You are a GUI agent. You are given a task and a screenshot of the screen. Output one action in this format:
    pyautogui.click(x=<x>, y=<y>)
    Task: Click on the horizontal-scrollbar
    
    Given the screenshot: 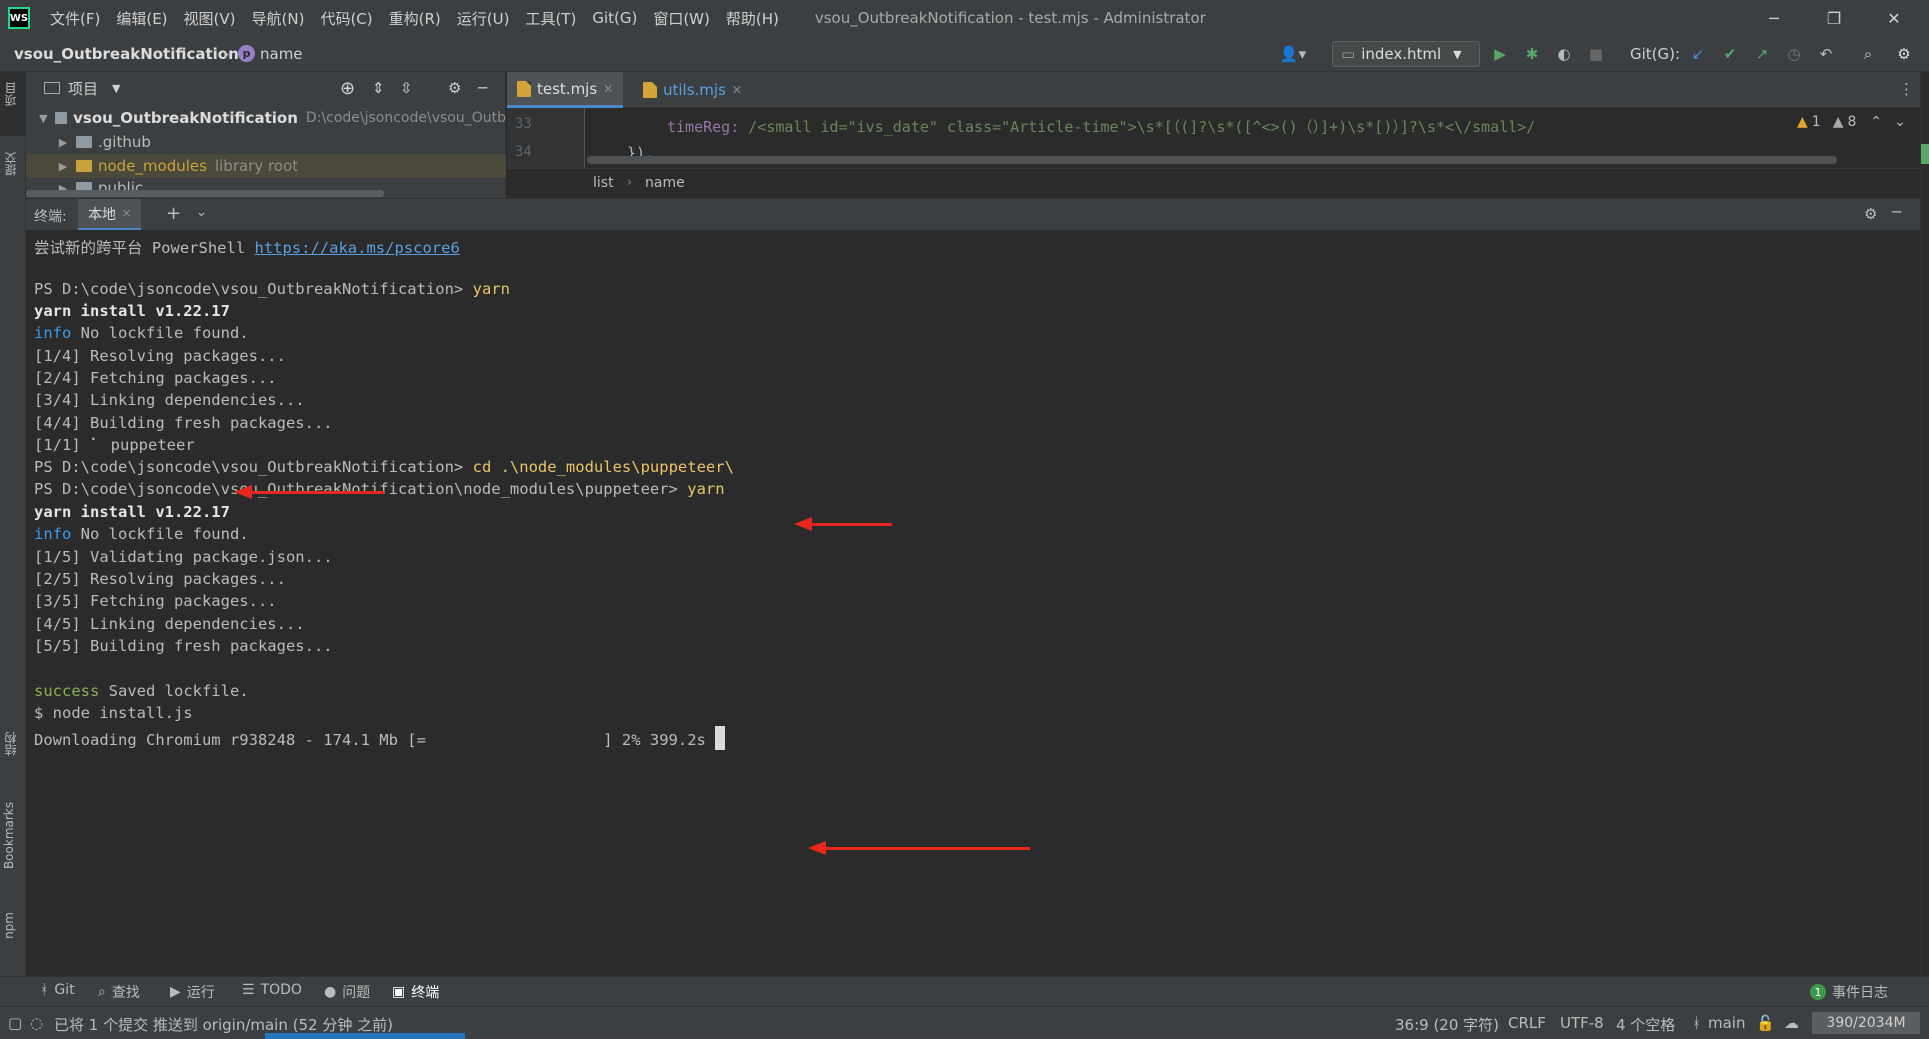 What is the action you would take?
    pyautogui.click(x=205, y=193)
    